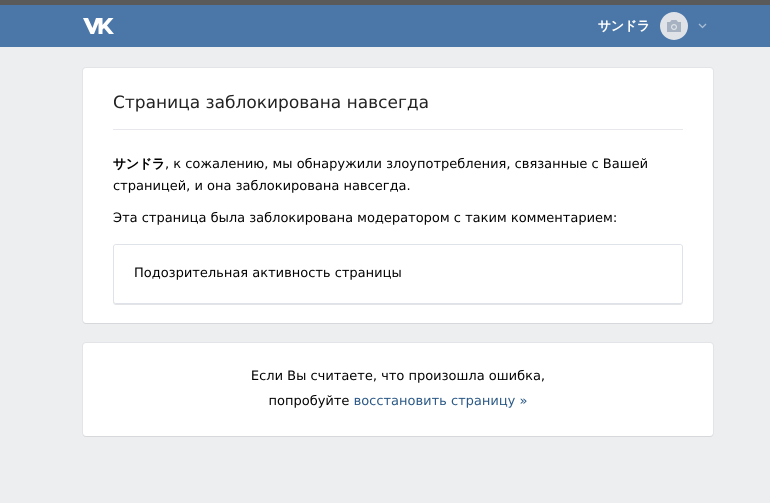 The image size is (770, 503). Describe the element at coordinates (398, 111) in the screenshot. I see `card-title: Страница заблокирована навсегда` at that location.